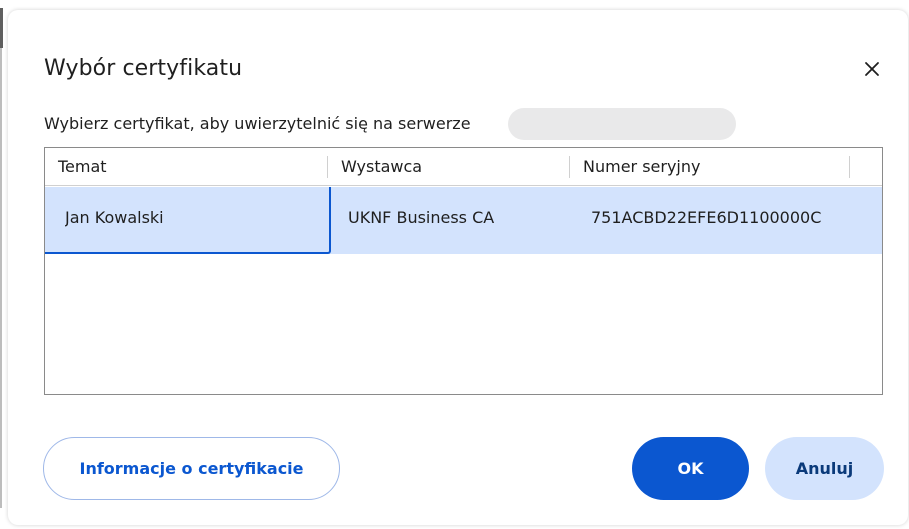  Describe the element at coordinates (114, 217) in the screenshot. I see `cell-subject: Jan Kowalski` at that location.